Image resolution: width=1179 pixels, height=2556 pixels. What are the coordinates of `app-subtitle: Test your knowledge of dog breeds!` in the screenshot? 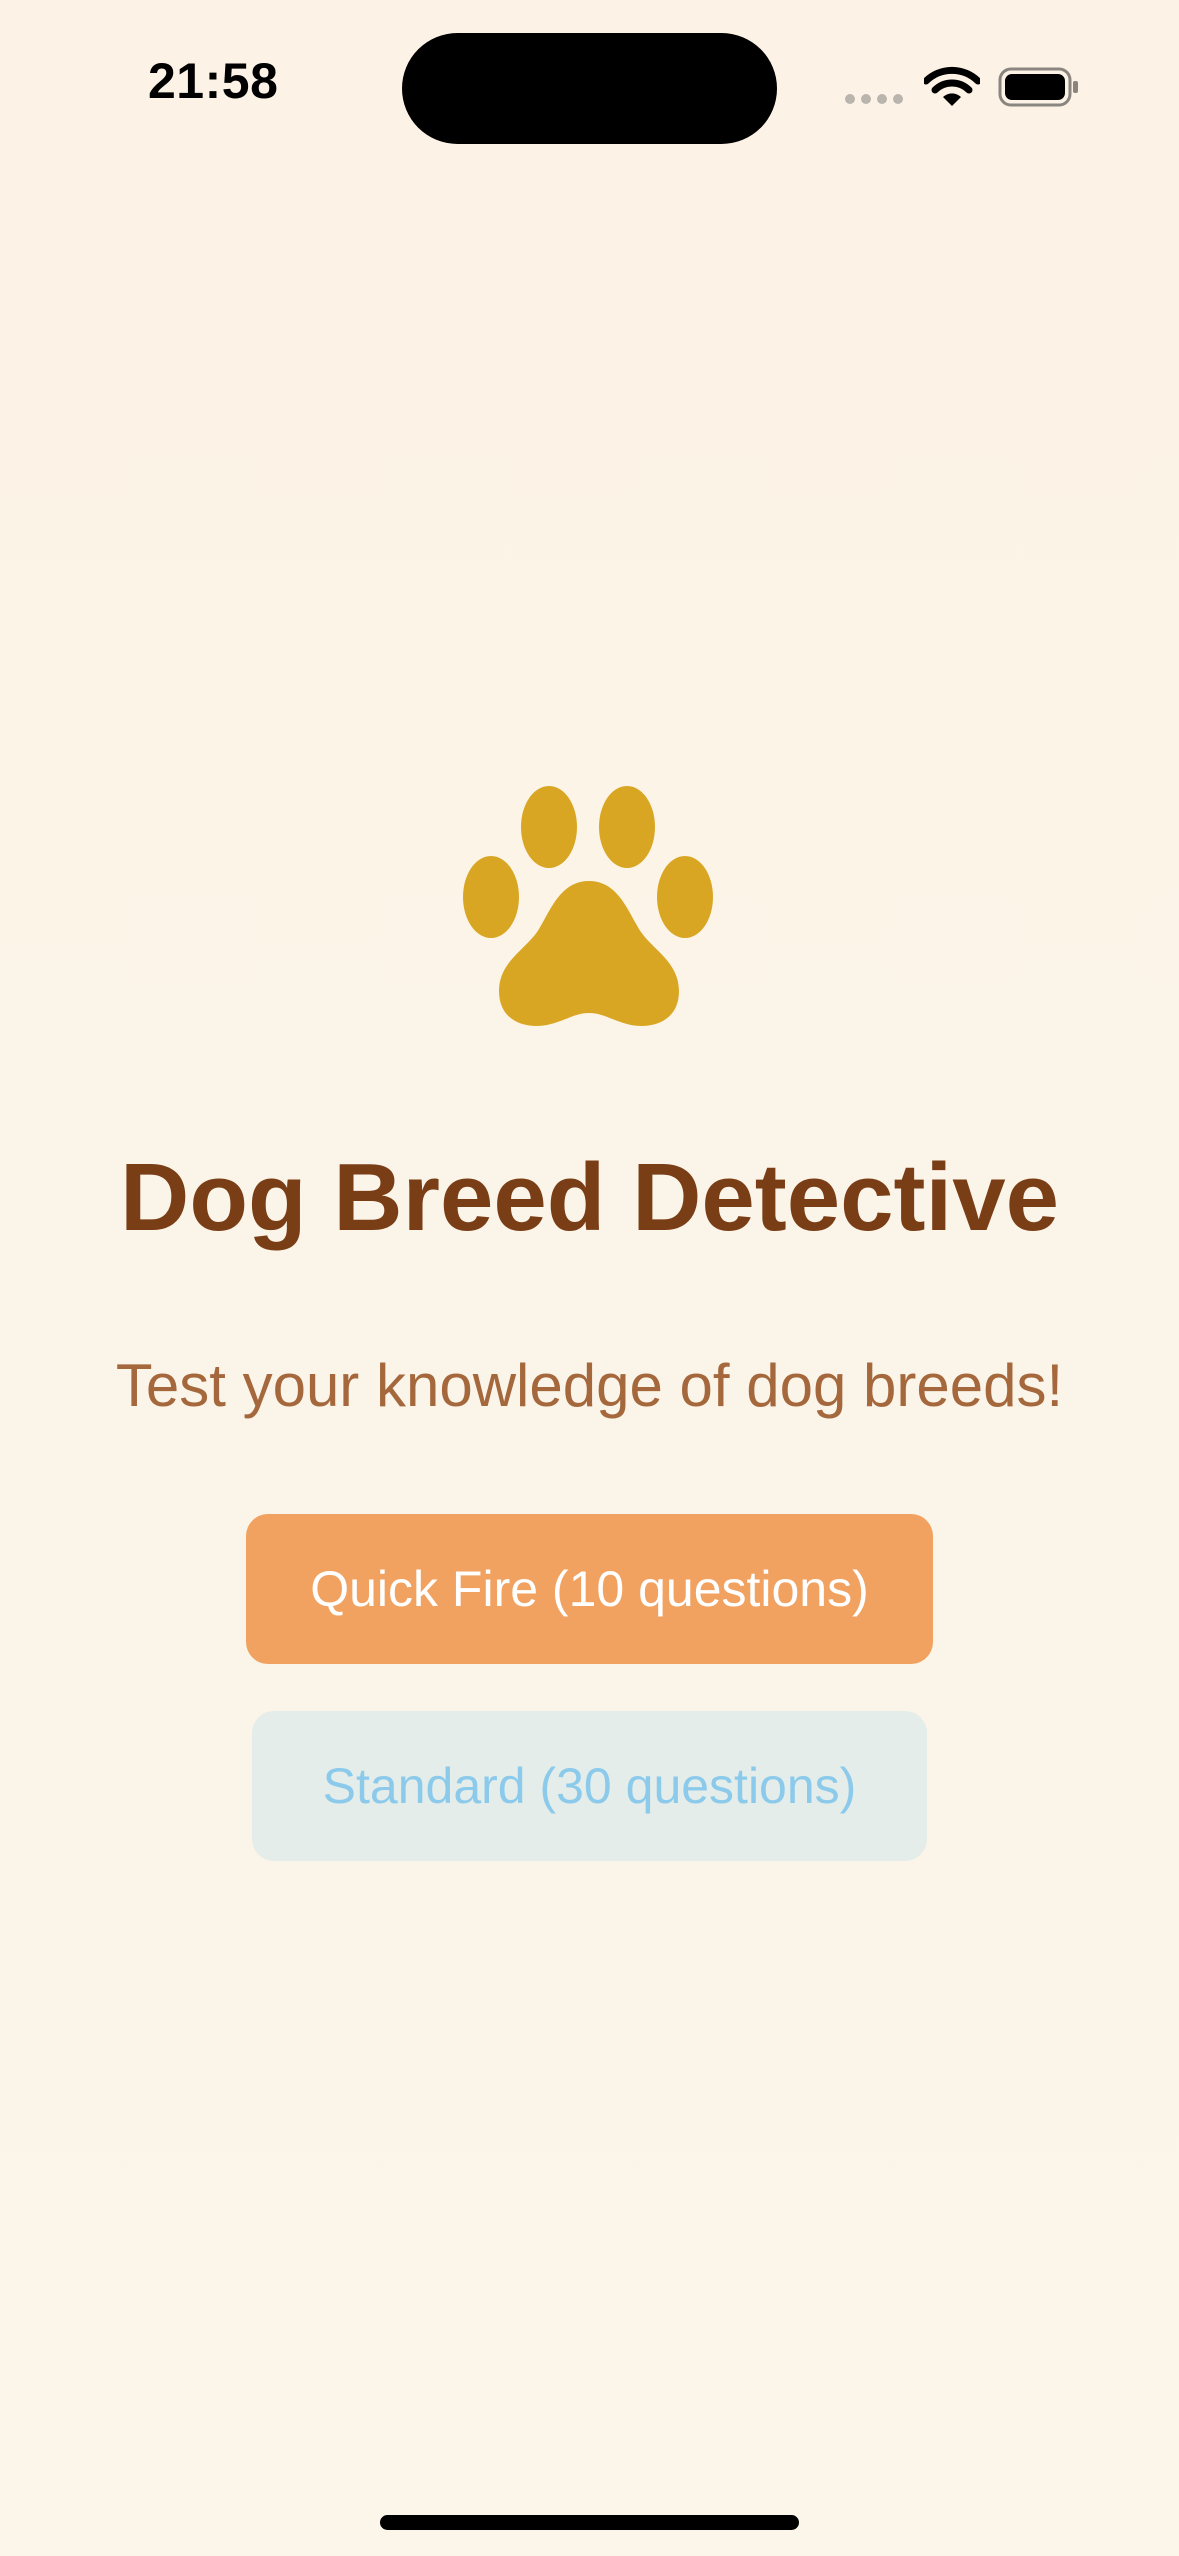 It's located at (589, 1385).